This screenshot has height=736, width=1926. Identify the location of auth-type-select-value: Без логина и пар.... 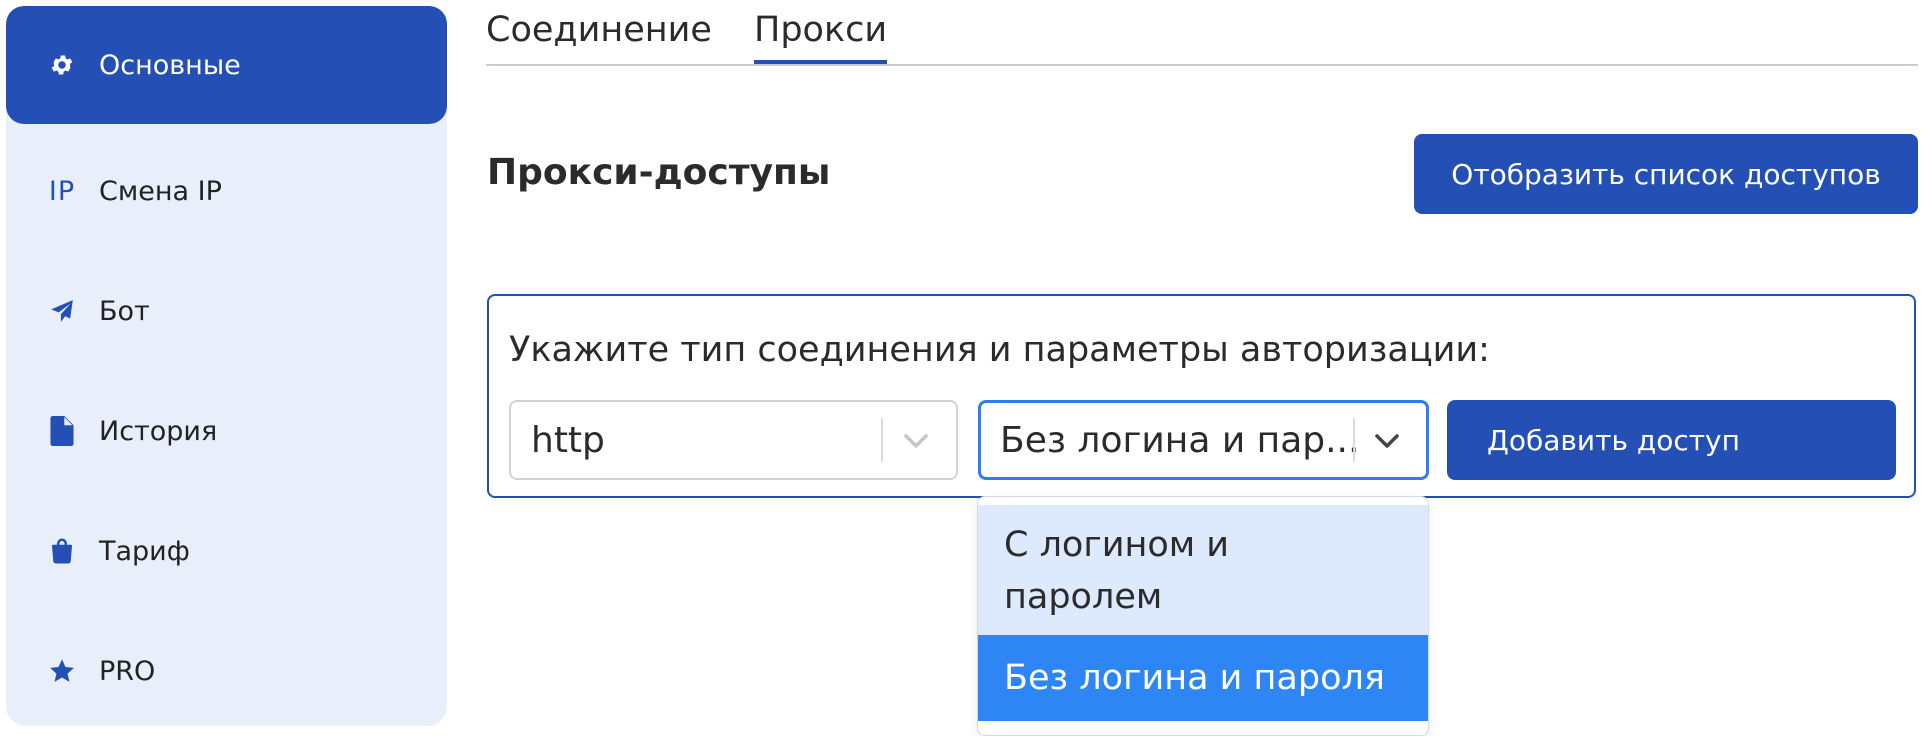
(1180, 440).